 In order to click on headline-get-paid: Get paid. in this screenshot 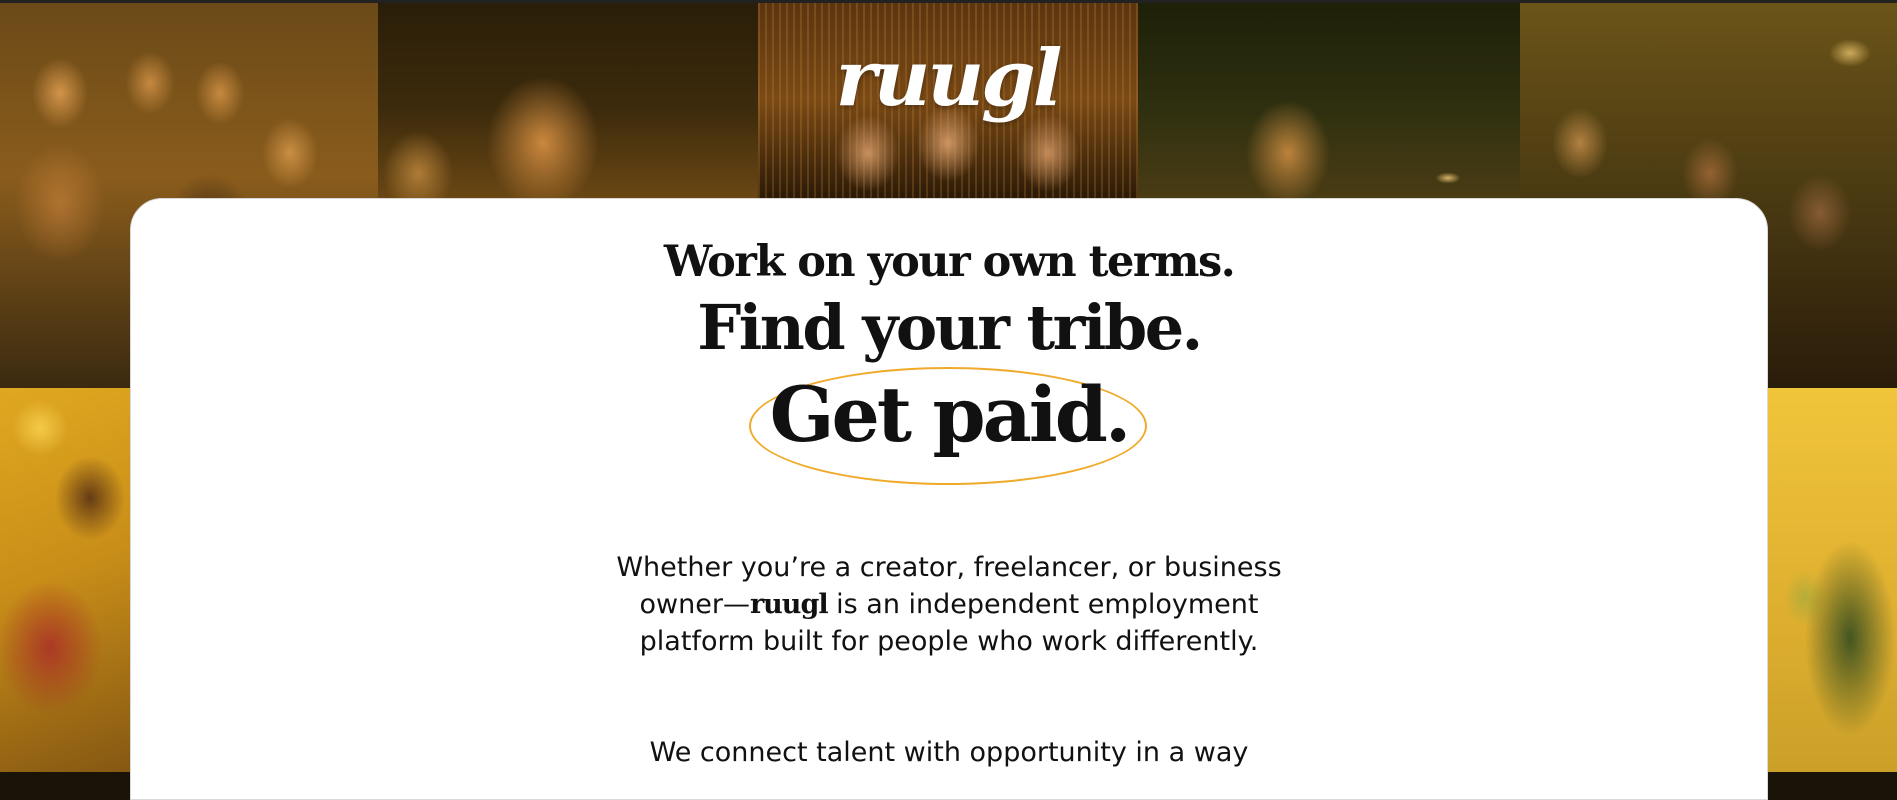, I will do `click(950, 414)`.